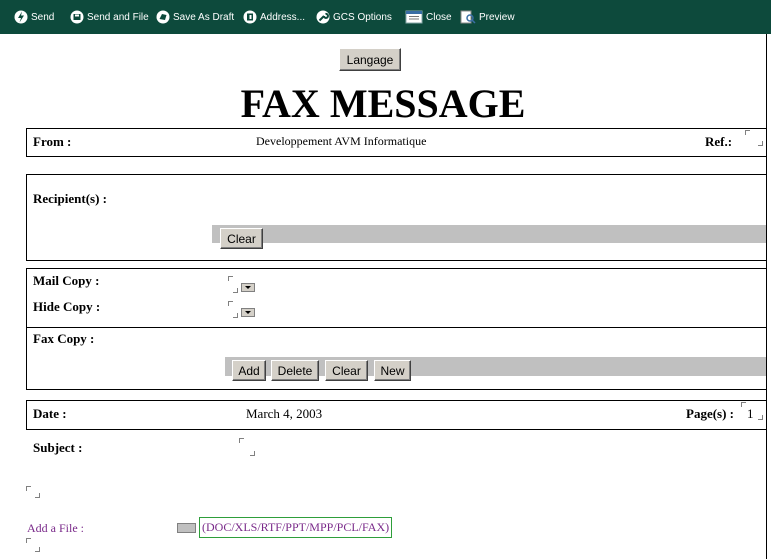  Describe the element at coordinates (392, 370) in the screenshot. I see `fax-new-button: New` at that location.